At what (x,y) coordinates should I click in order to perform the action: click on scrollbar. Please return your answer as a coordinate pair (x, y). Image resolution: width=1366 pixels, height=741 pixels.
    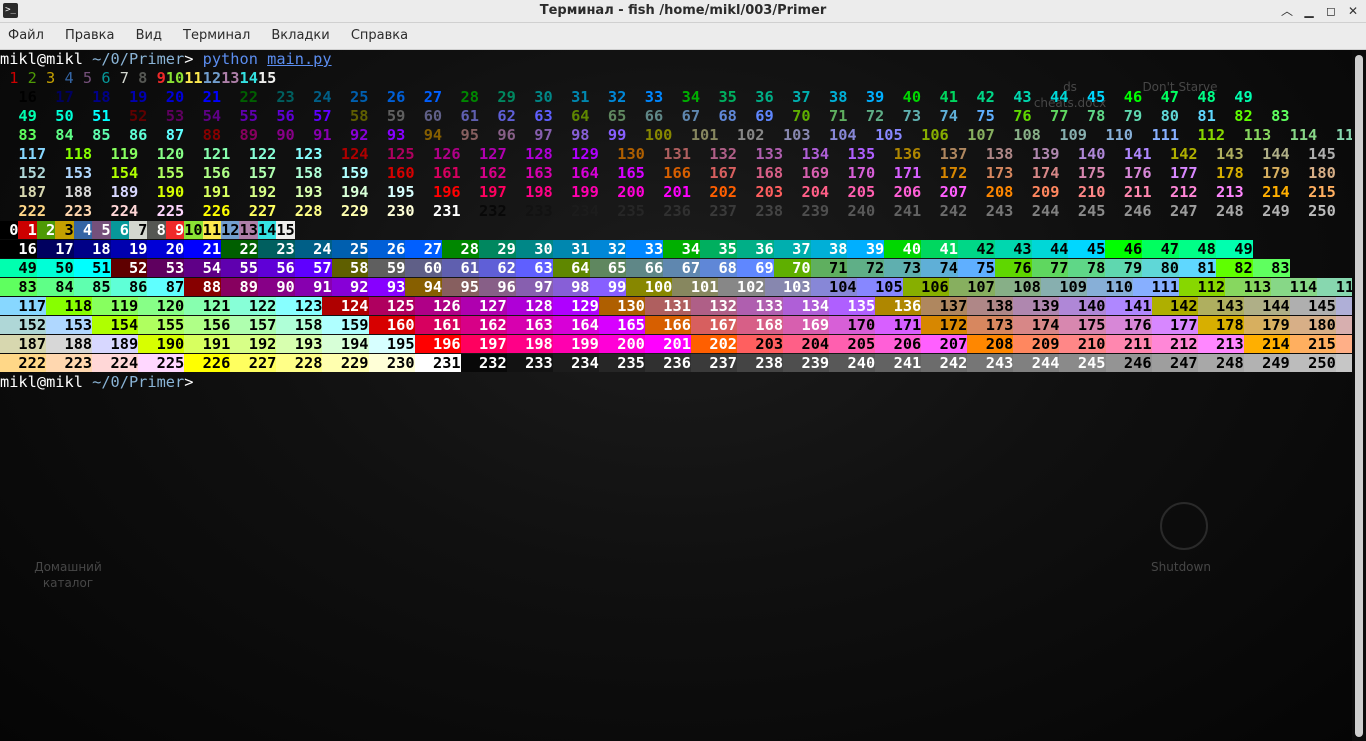
    Looking at the image, I should click on (1359, 395).